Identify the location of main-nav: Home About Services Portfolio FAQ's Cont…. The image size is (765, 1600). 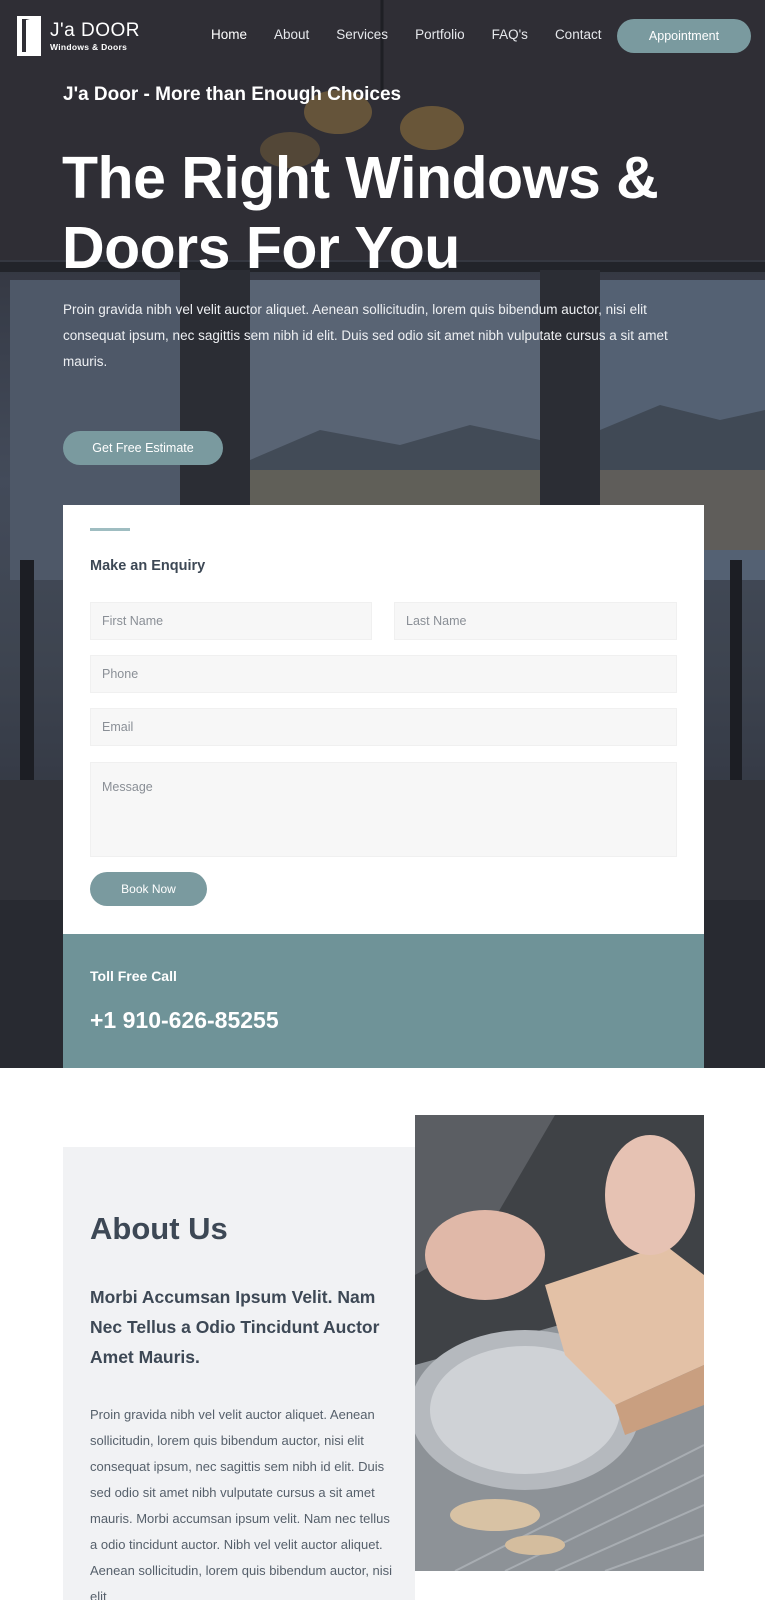
(419, 35).